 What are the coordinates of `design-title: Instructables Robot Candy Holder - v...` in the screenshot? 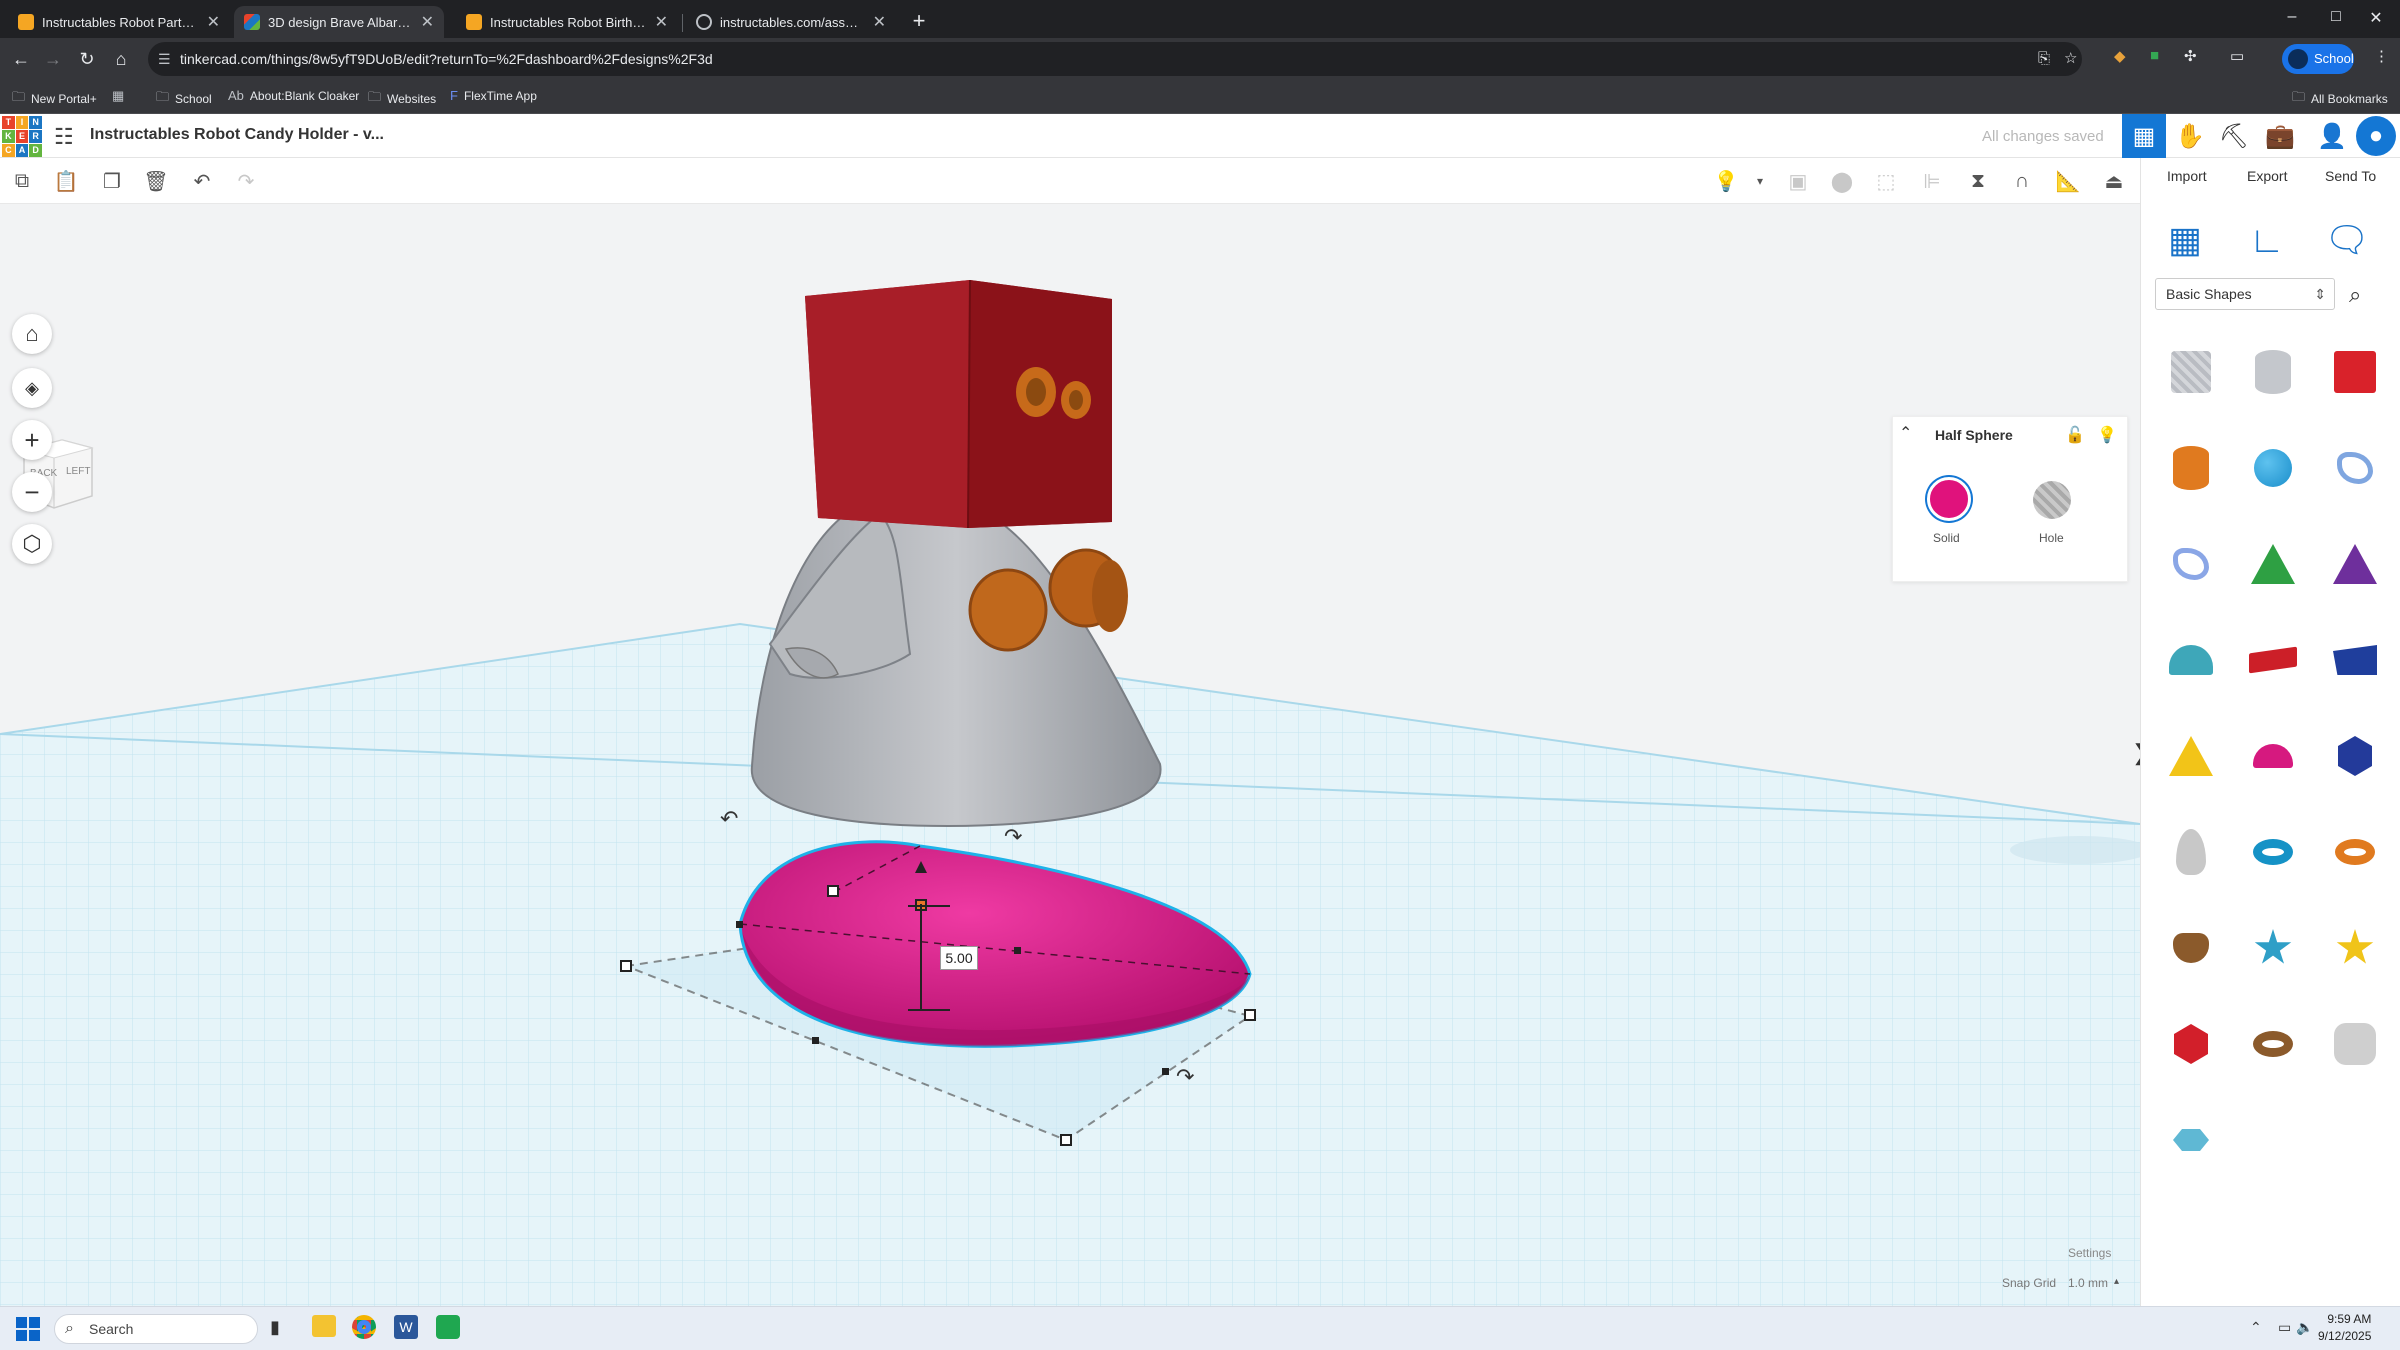 It's located at (237, 135).